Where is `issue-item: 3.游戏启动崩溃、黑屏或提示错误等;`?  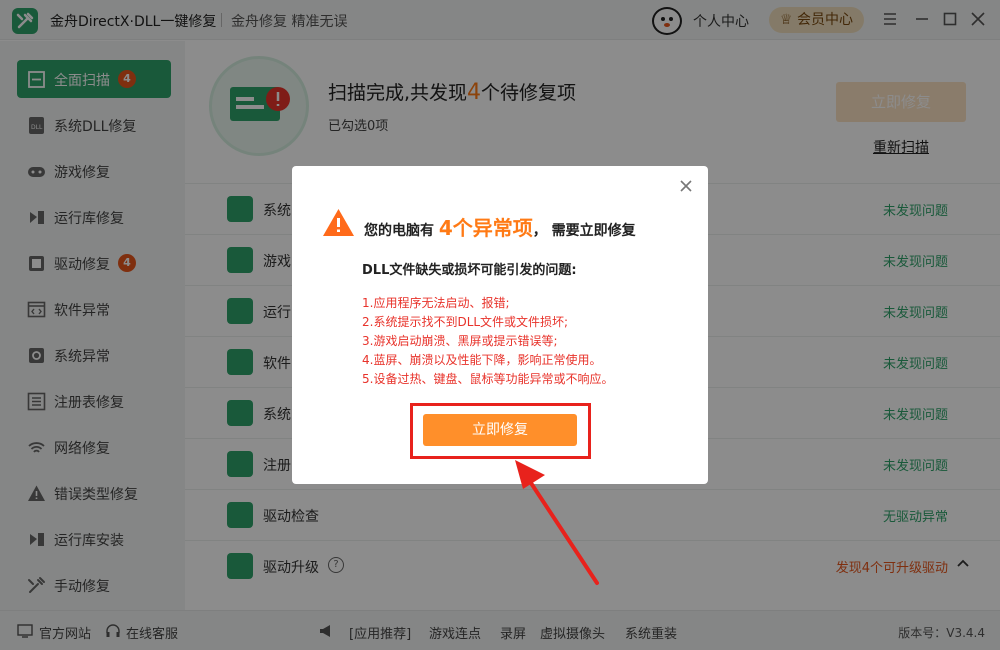 issue-item: 3.游戏启动崩溃、黑屏或提示错误等; is located at coordinates (460, 341).